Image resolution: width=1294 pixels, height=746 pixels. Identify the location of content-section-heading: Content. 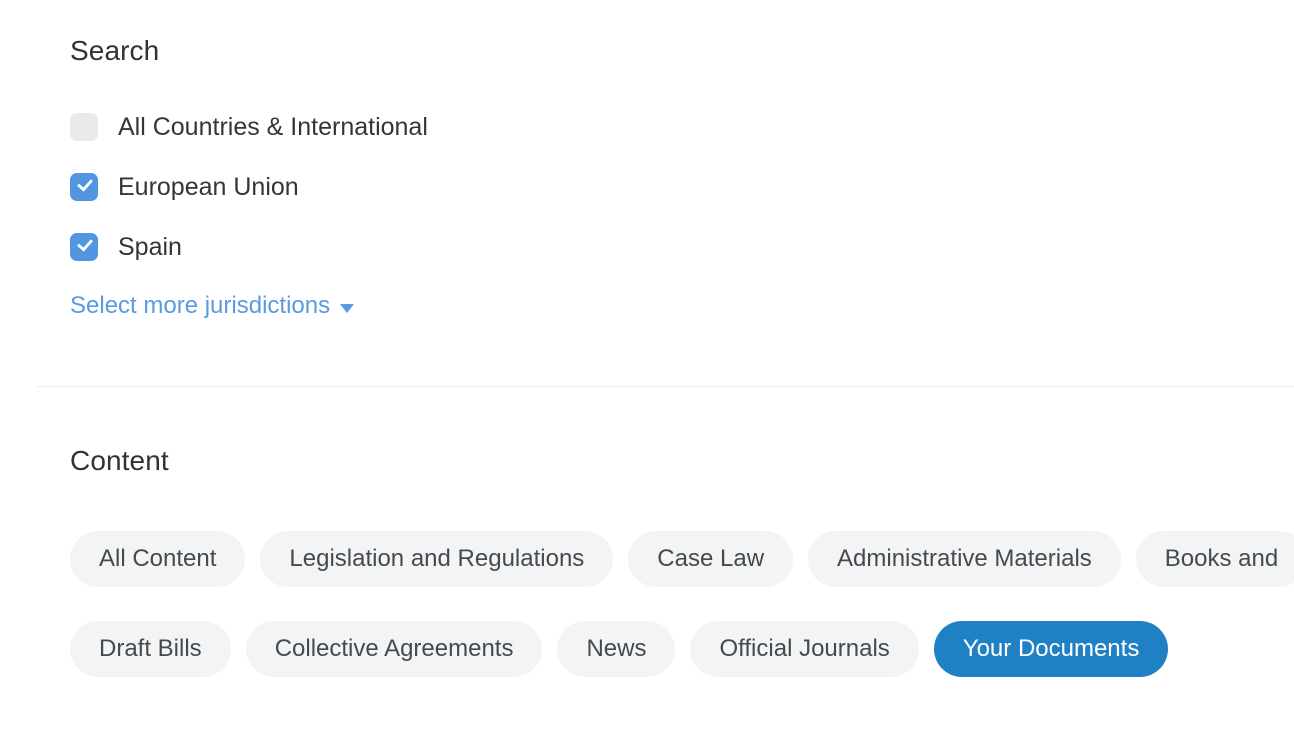
(119, 460).